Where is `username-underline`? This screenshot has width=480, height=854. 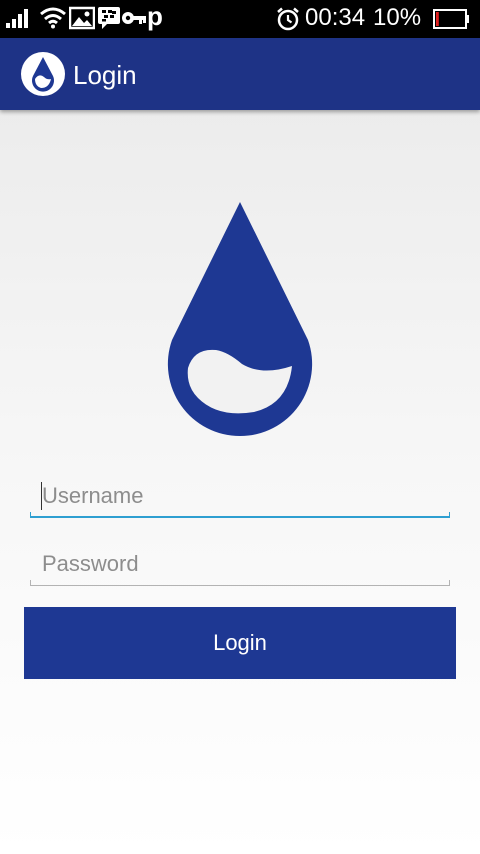 username-underline is located at coordinates (240, 515).